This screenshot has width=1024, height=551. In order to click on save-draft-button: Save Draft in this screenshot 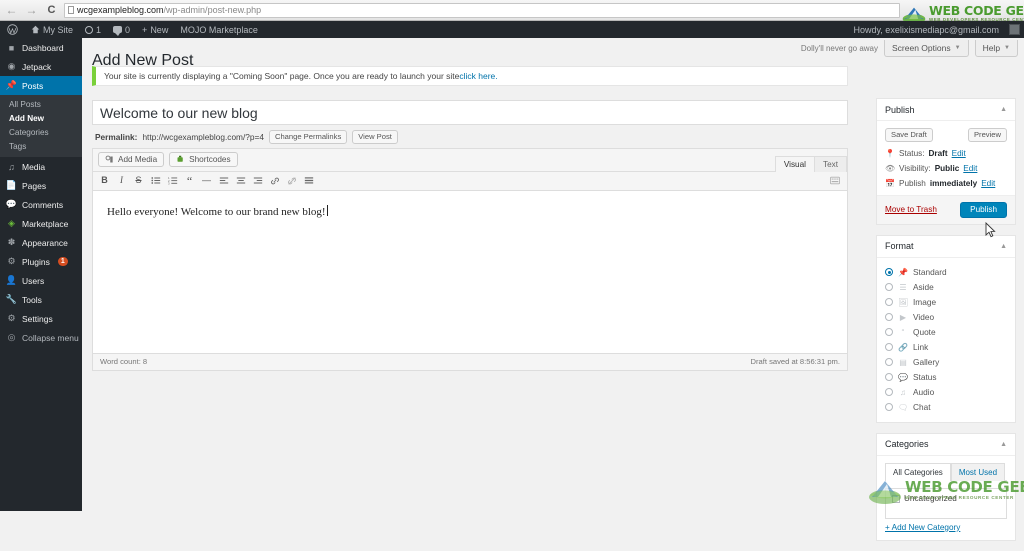, I will do `click(909, 135)`.